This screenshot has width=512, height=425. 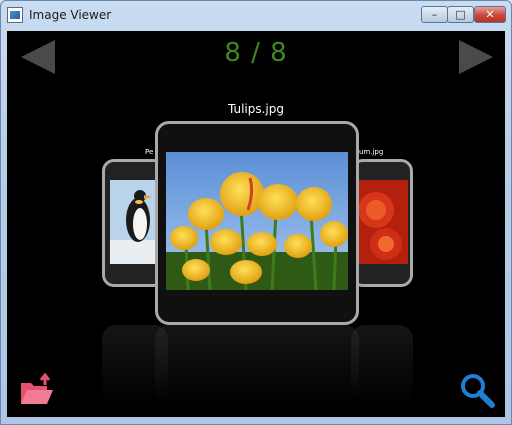 I want to click on magnifier-icon, so click(x=477, y=390).